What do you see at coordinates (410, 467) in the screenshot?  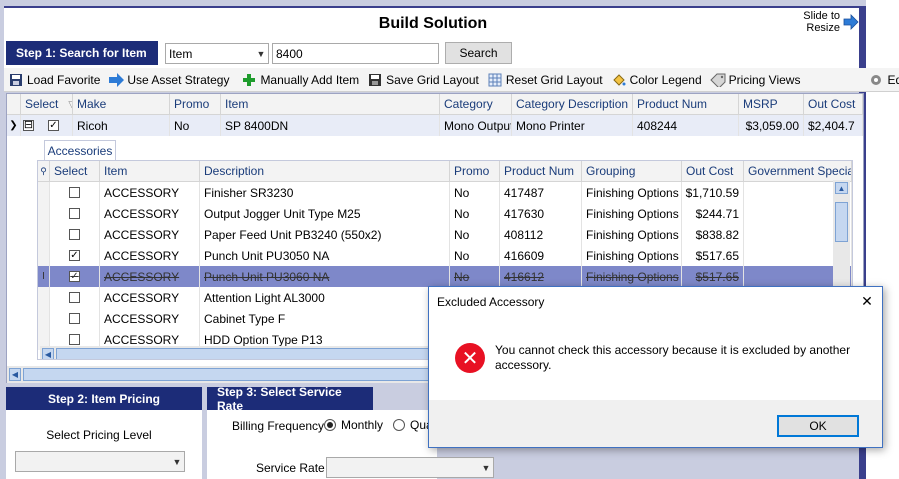 I see `service-rate-select: ▼` at bounding box center [410, 467].